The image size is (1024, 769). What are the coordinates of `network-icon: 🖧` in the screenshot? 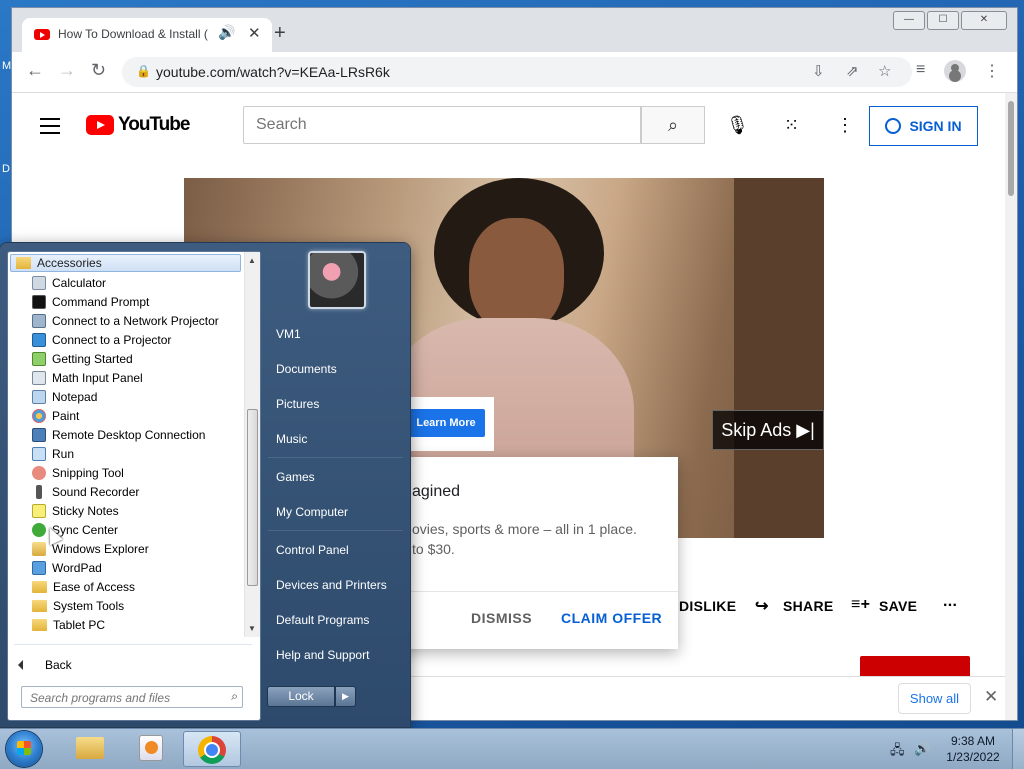 It's located at (897, 752).